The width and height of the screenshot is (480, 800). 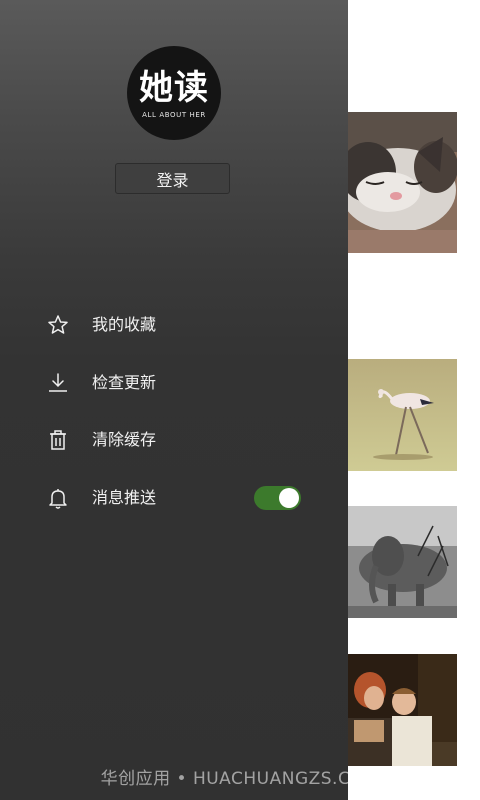 What do you see at coordinates (402, 710) in the screenshot?
I see `couple-thumbnail` at bounding box center [402, 710].